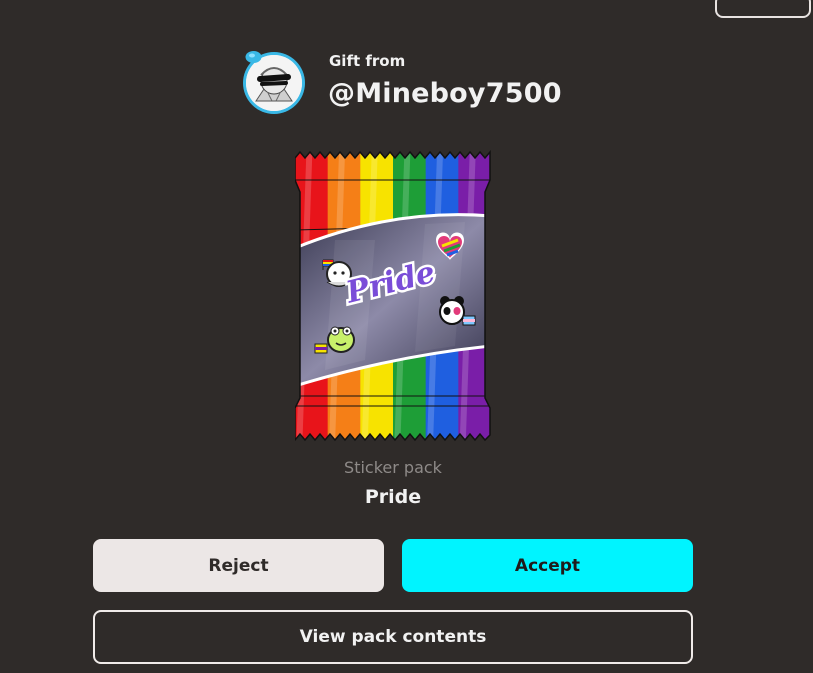  Describe the element at coordinates (367, 61) in the screenshot. I see `gift-from-label: Gift from` at that location.